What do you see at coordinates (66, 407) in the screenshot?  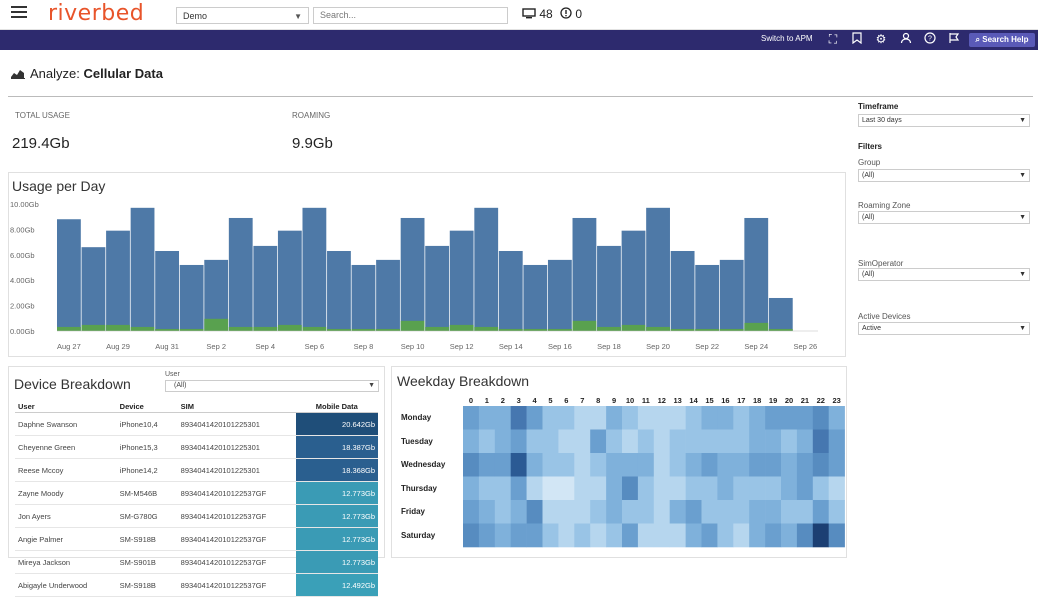 I see `column-header-user: User` at bounding box center [66, 407].